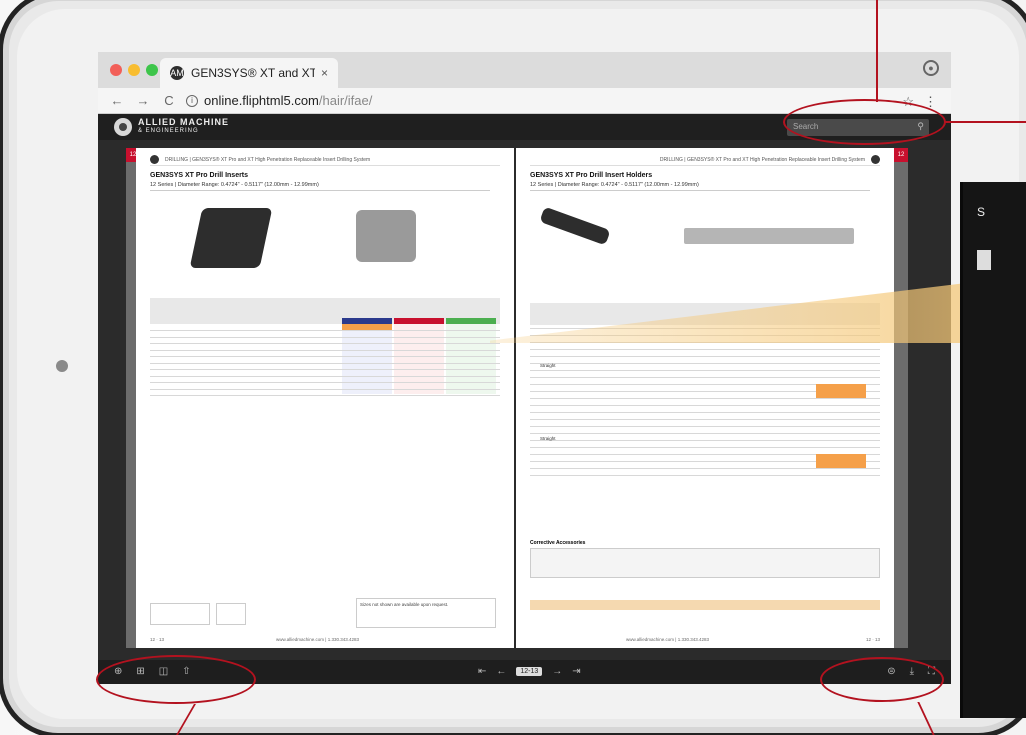  I want to click on back-icon: ←, so click(117, 100).